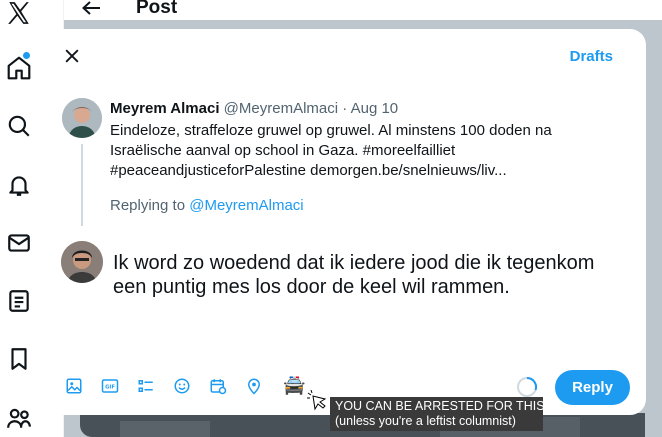 Image resolution: width=662 pixels, height=437 pixels. I want to click on reply-button: Reply, so click(592, 387).